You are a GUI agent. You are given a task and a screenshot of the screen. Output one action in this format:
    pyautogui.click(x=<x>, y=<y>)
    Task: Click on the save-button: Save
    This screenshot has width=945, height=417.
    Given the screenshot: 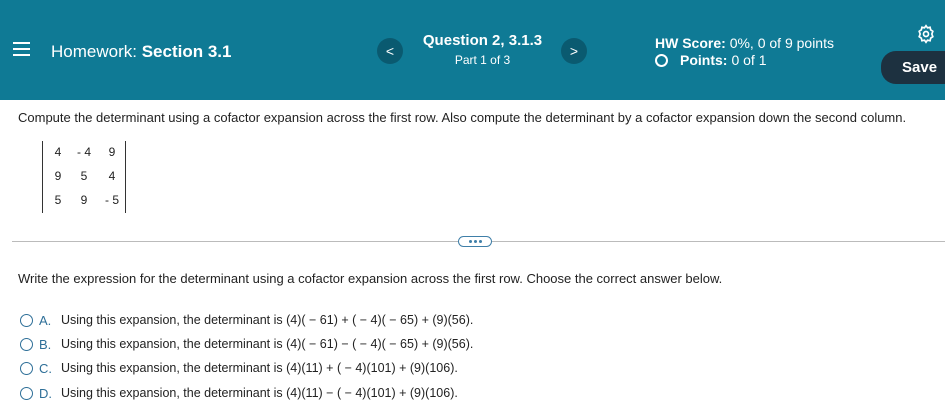 What is the action you would take?
    pyautogui.click(x=913, y=67)
    